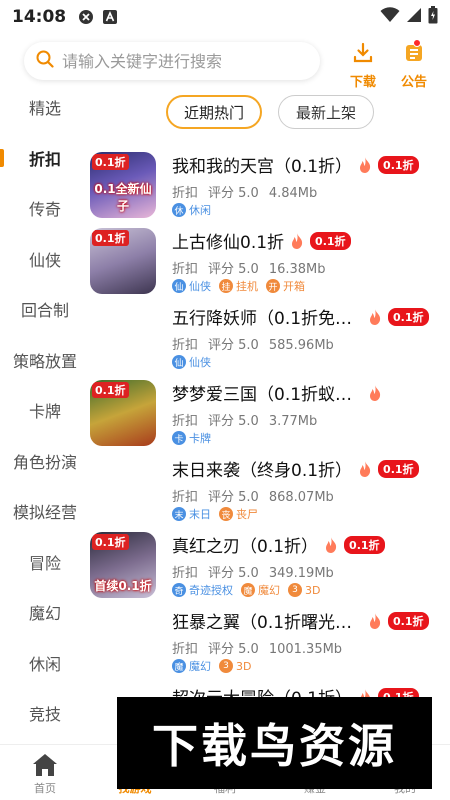 This screenshot has height=800, width=450. What do you see at coordinates (270, 264) in the screenshot?
I see `game-list-item: 0.1折 上古修仙0.1折 0.1折 折扣 评分 5.0 16.38Mb 仙仙侠挂挂机开开箱` at bounding box center [270, 264].